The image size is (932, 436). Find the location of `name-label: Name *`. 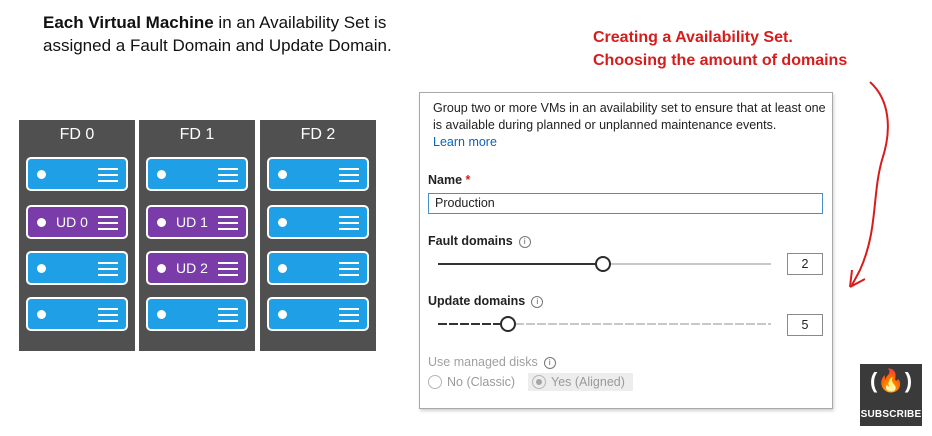

name-label: Name * is located at coordinates (449, 180).